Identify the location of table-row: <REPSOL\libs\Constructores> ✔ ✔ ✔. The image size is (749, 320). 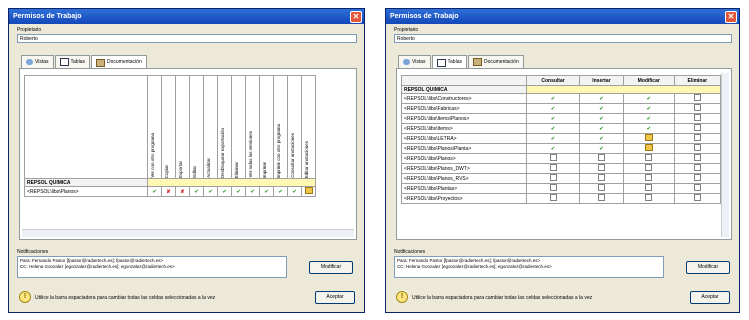
(561, 98).